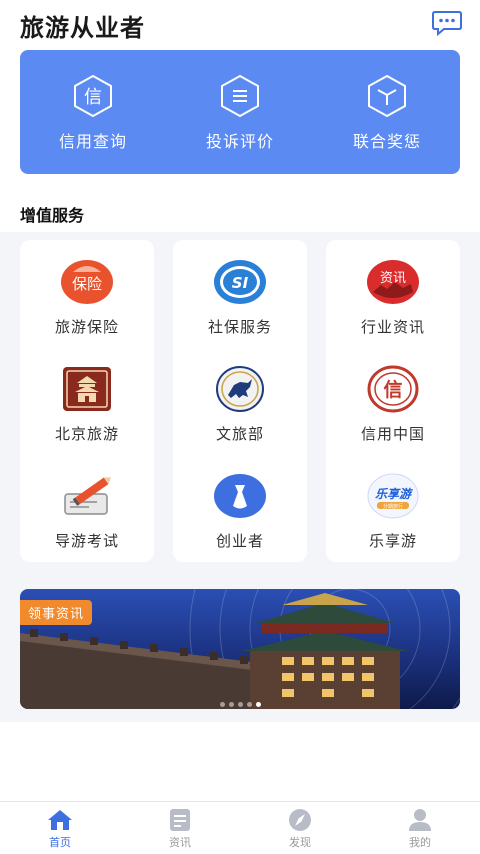 This screenshot has height=854, width=480. What do you see at coordinates (239, 434) in the screenshot?
I see `service-label: 文旅部` at bounding box center [239, 434].